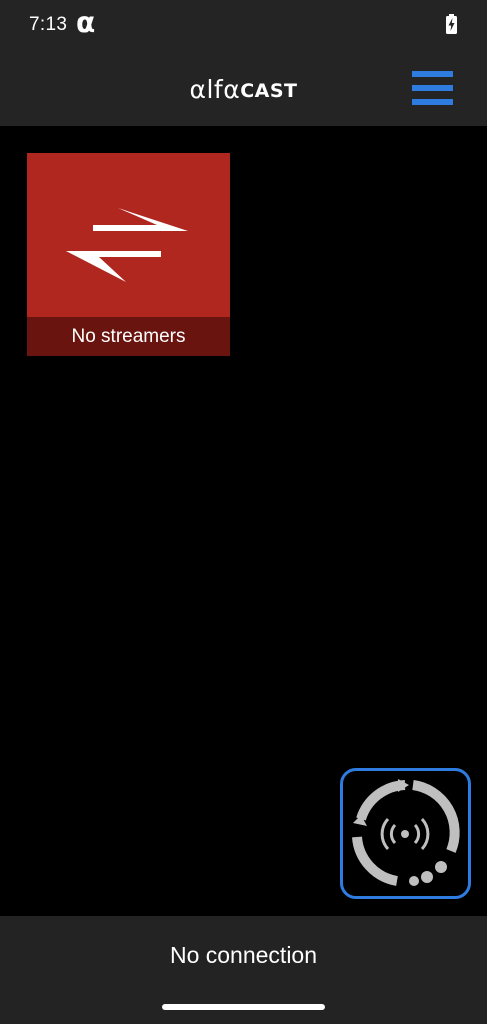  I want to click on connect-button, so click(405, 833).